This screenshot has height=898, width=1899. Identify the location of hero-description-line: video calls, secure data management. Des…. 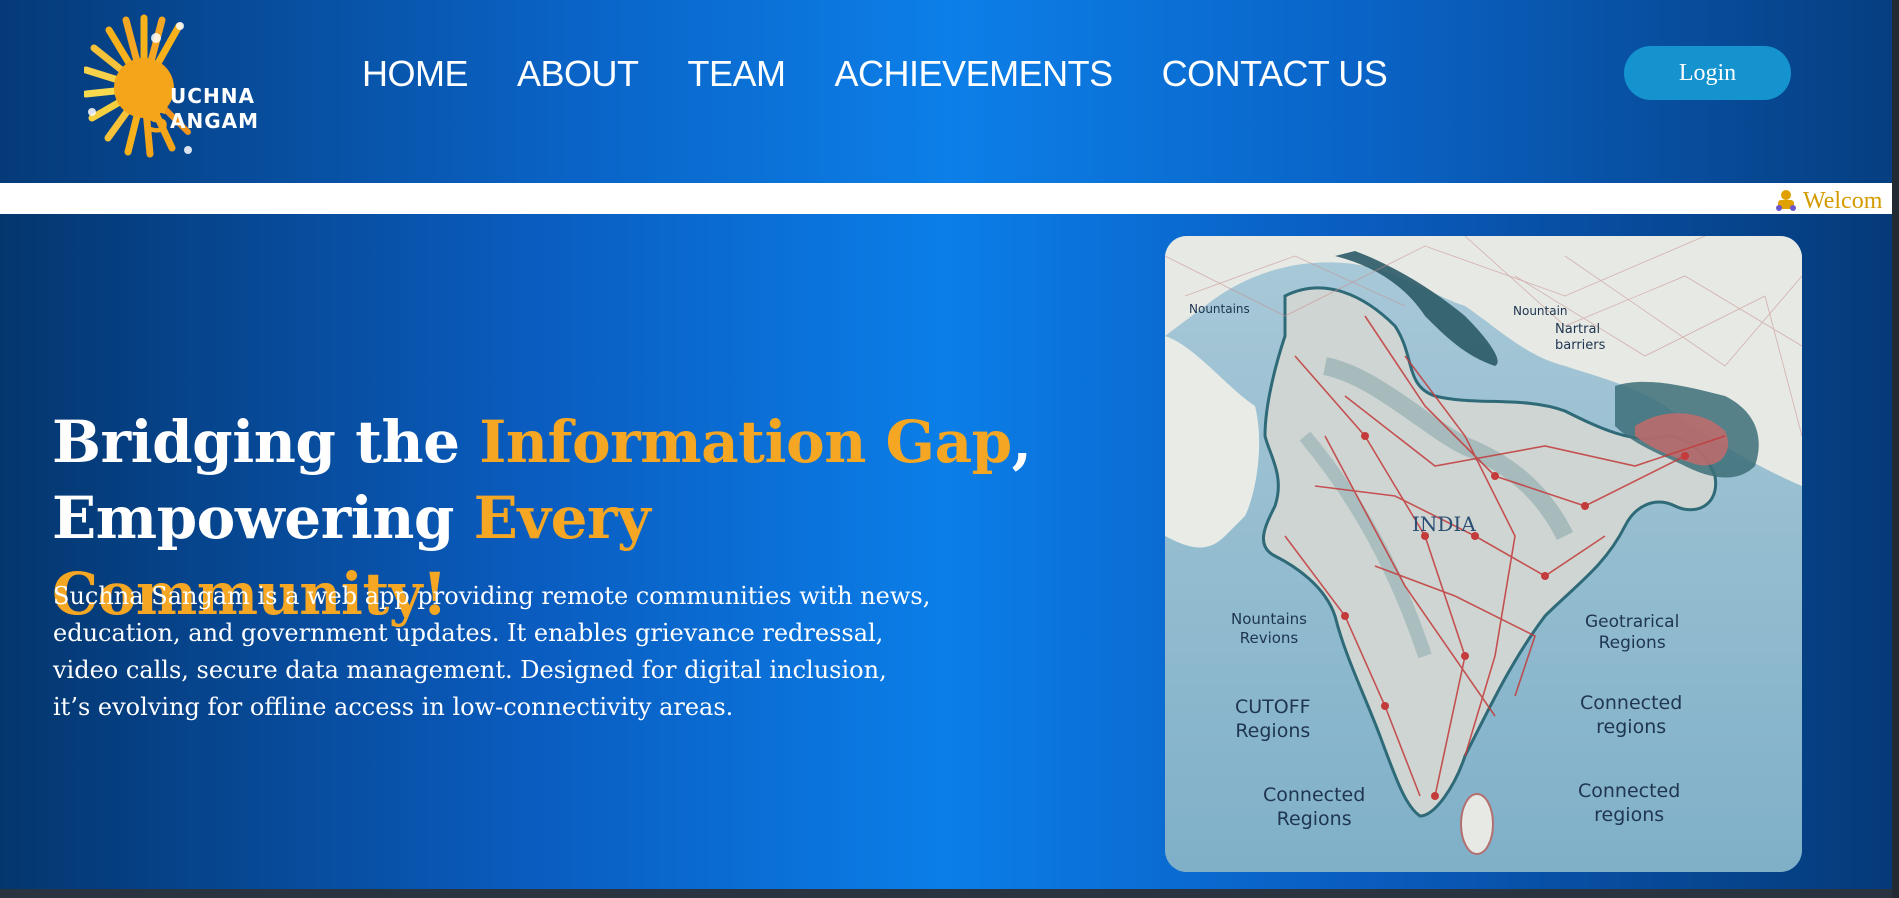
(470, 670).